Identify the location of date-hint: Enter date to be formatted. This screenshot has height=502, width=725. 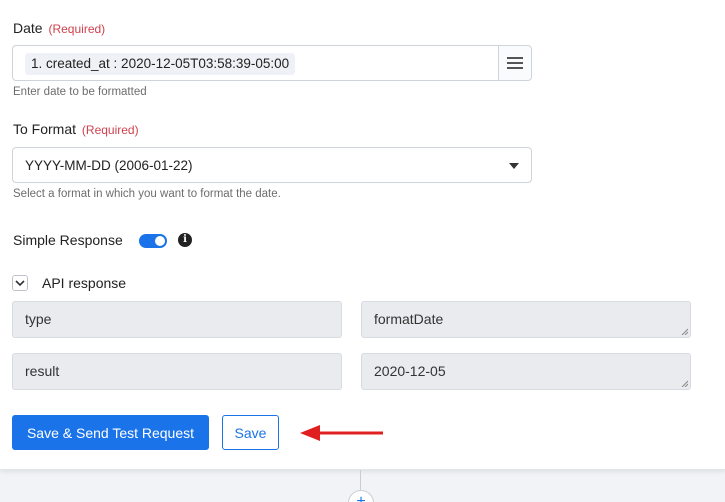
(80, 92).